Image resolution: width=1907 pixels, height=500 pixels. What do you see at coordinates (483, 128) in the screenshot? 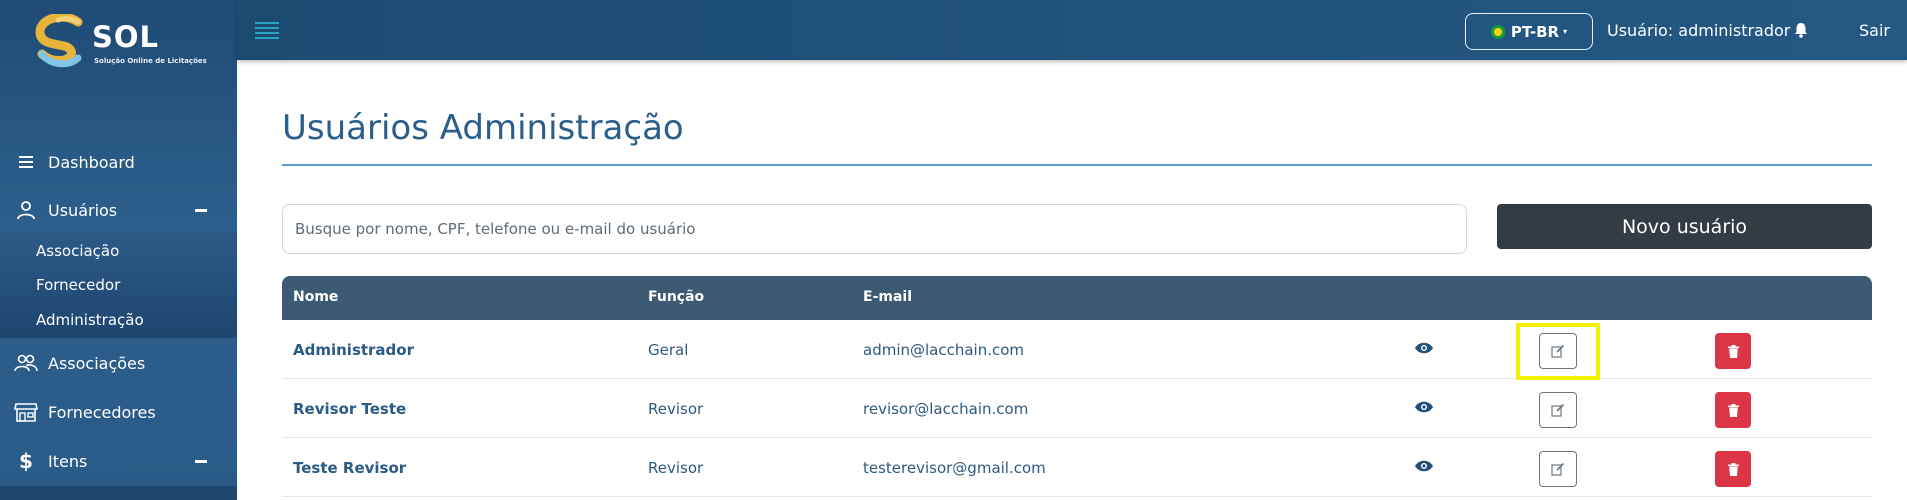
I see `page-title: Usuários Administração` at bounding box center [483, 128].